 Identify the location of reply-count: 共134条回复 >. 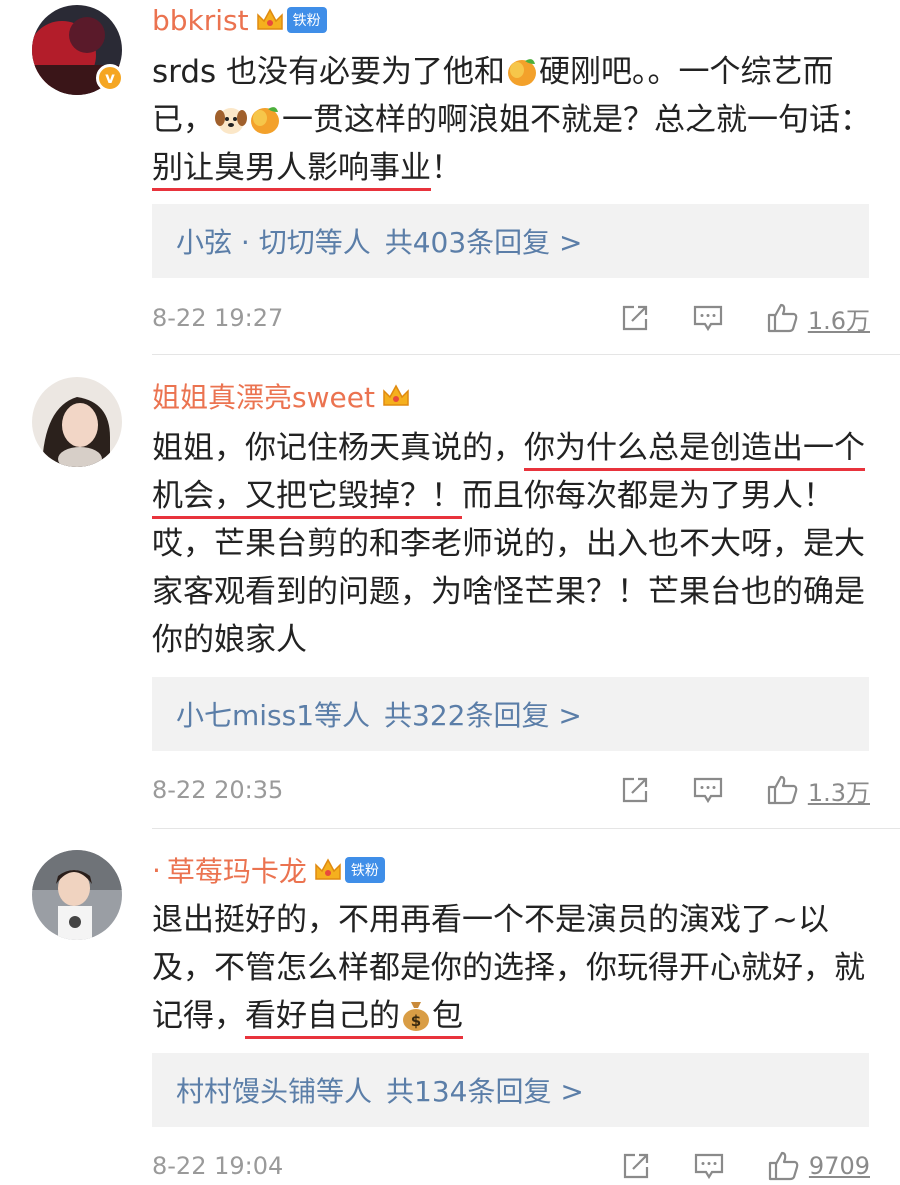
(485, 1091).